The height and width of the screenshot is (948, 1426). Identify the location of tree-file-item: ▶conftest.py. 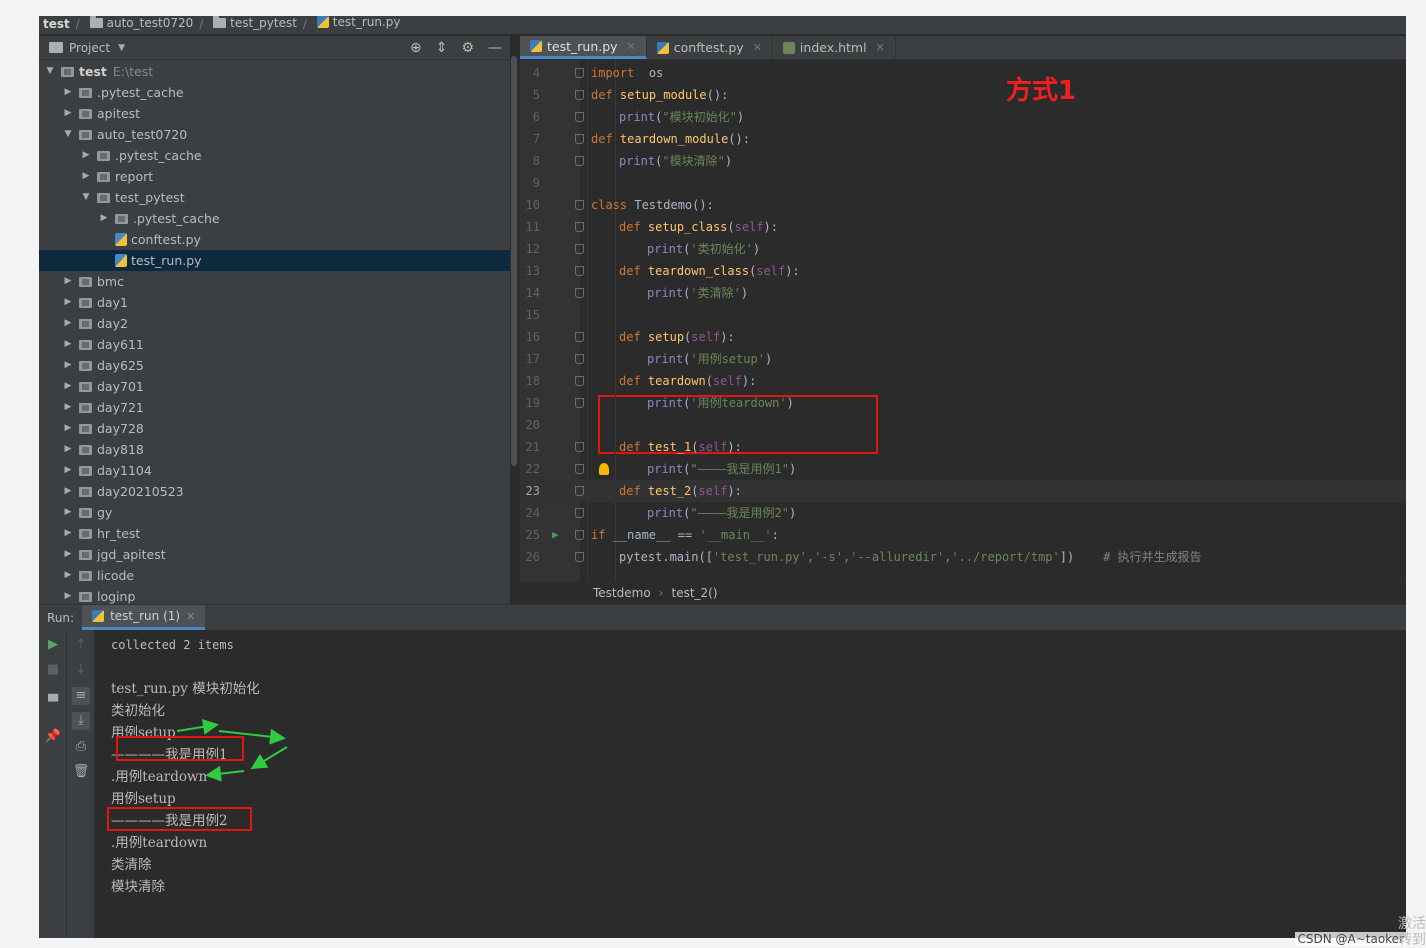
(274, 239).